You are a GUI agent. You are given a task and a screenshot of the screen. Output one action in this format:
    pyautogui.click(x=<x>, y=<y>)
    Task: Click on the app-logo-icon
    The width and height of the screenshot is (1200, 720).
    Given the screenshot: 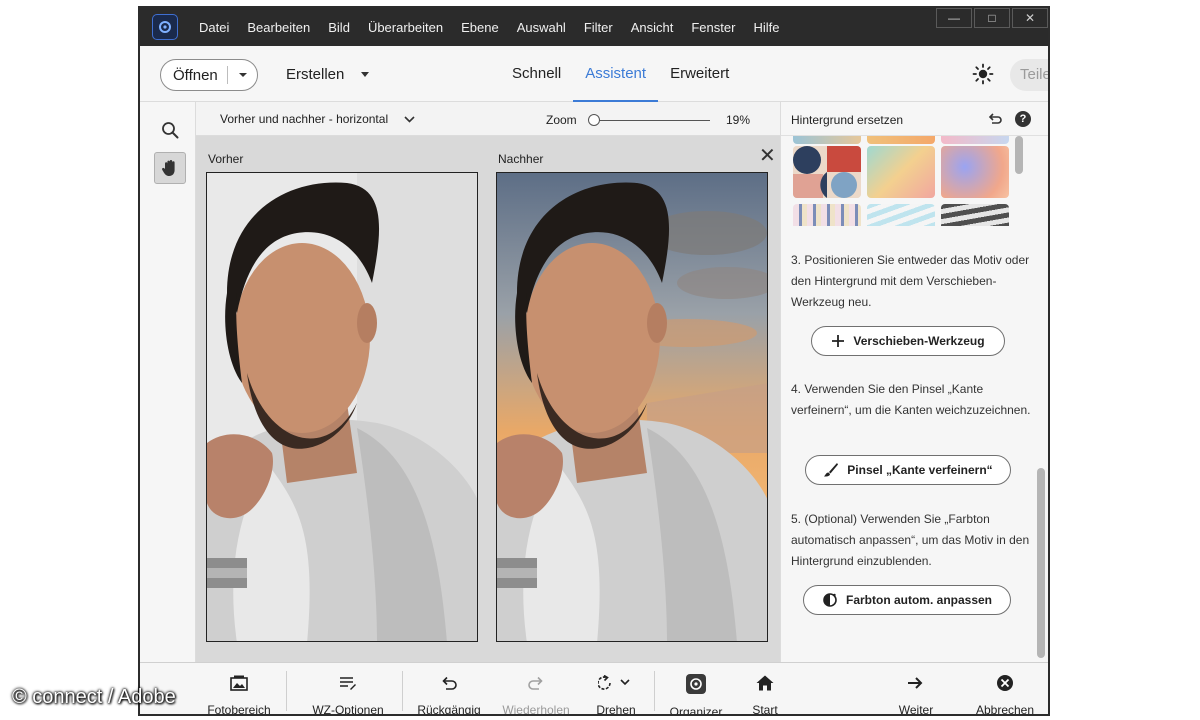 What is the action you would take?
    pyautogui.click(x=165, y=27)
    